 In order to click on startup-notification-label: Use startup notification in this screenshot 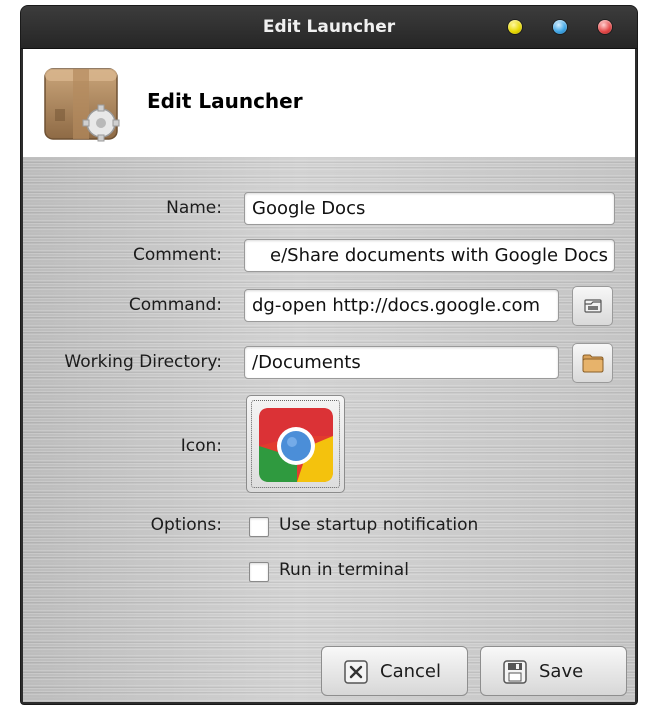, I will do `click(378, 525)`.